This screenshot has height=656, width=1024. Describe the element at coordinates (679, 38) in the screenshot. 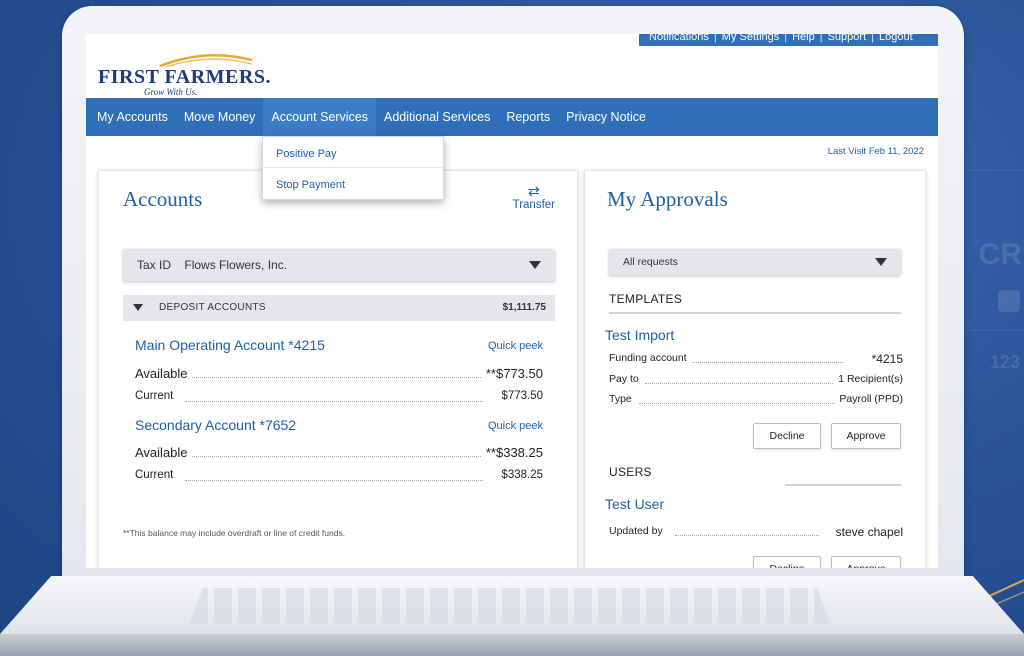

I see `notifications-link: Notifications` at that location.